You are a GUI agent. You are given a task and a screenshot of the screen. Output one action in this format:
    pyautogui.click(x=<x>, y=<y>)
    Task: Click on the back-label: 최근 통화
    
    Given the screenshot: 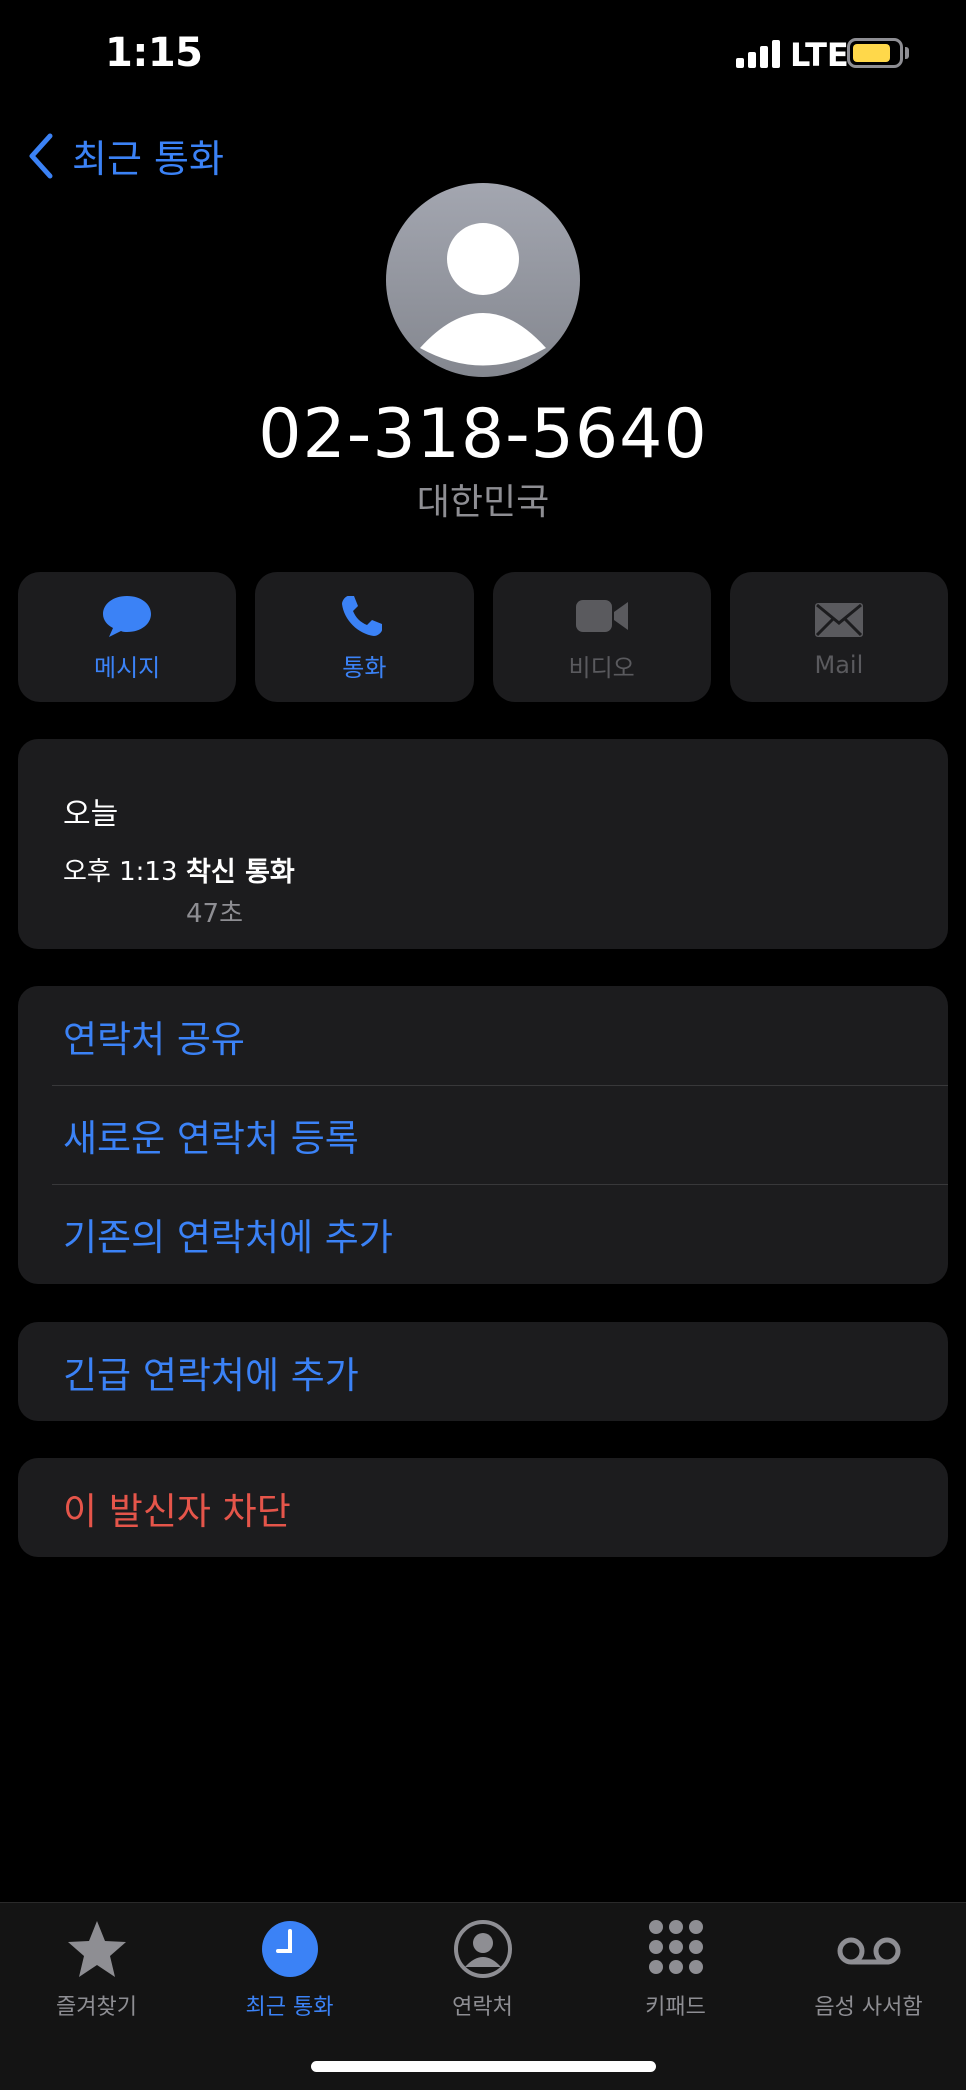 What is the action you would take?
    pyautogui.click(x=148, y=159)
    